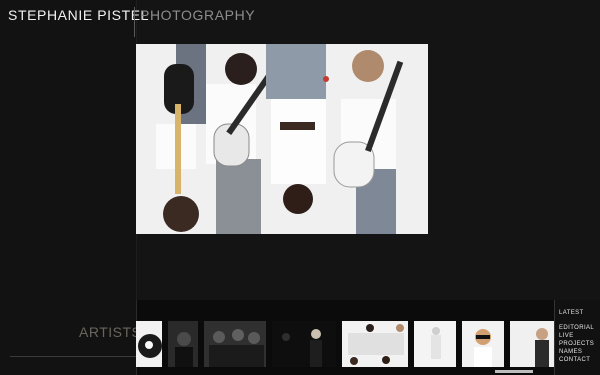 Image resolution: width=600 pixels, height=375 pixels. I want to click on dancer-white-icon, so click(435, 344).